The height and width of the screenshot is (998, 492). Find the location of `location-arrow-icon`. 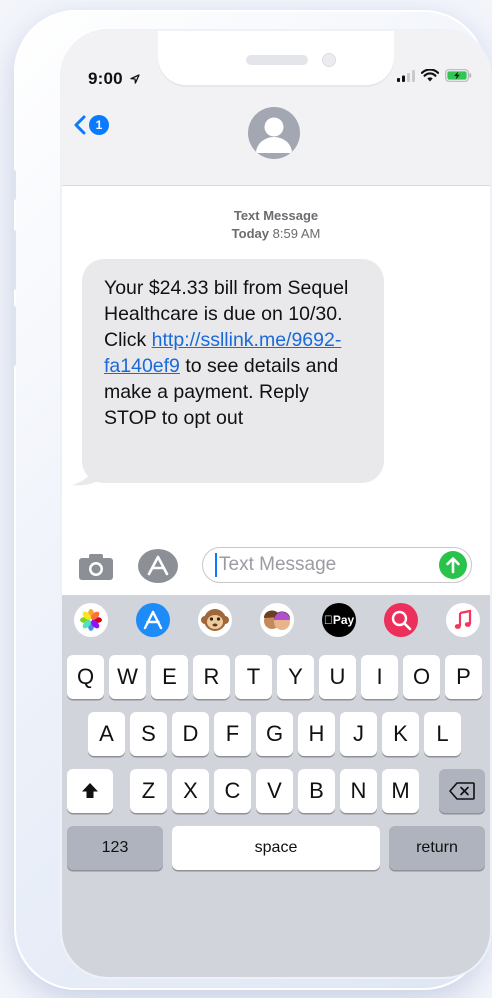

location-arrow-icon is located at coordinates (135, 79).